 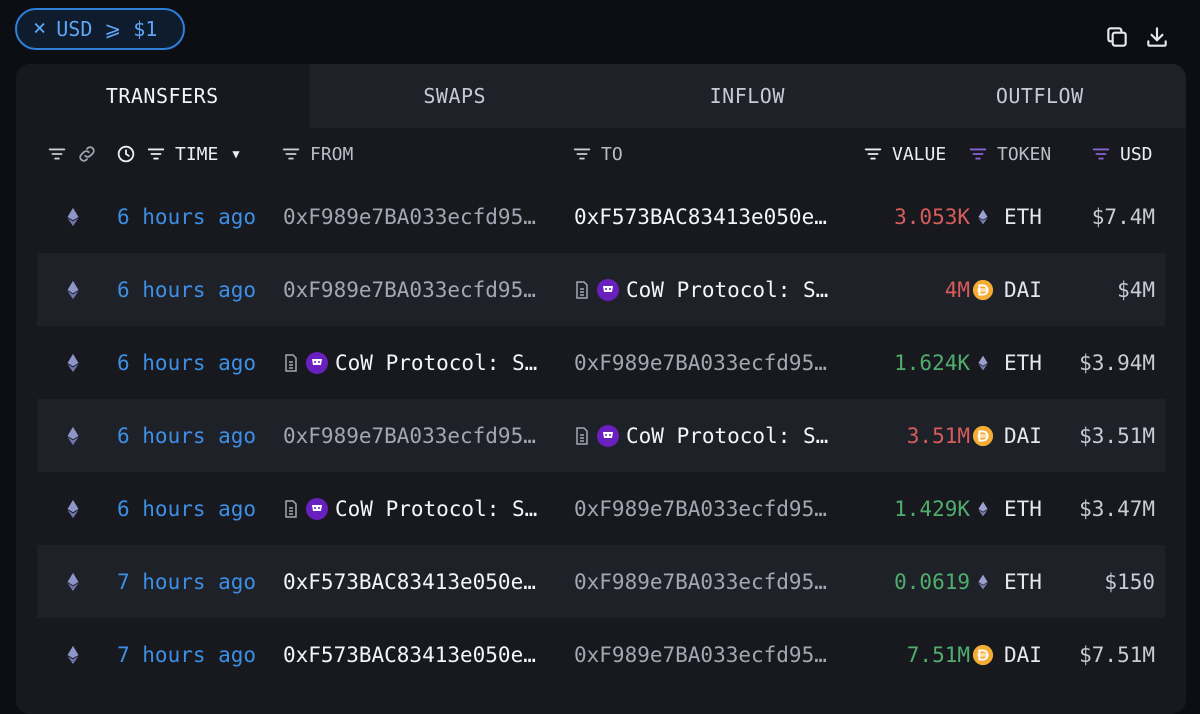 I want to click on usd-column-header: USD, so click(x=1121, y=154).